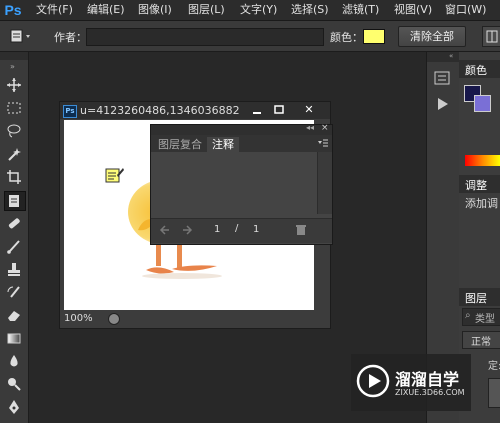  I want to click on panel-toggle-button, so click(491, 36).